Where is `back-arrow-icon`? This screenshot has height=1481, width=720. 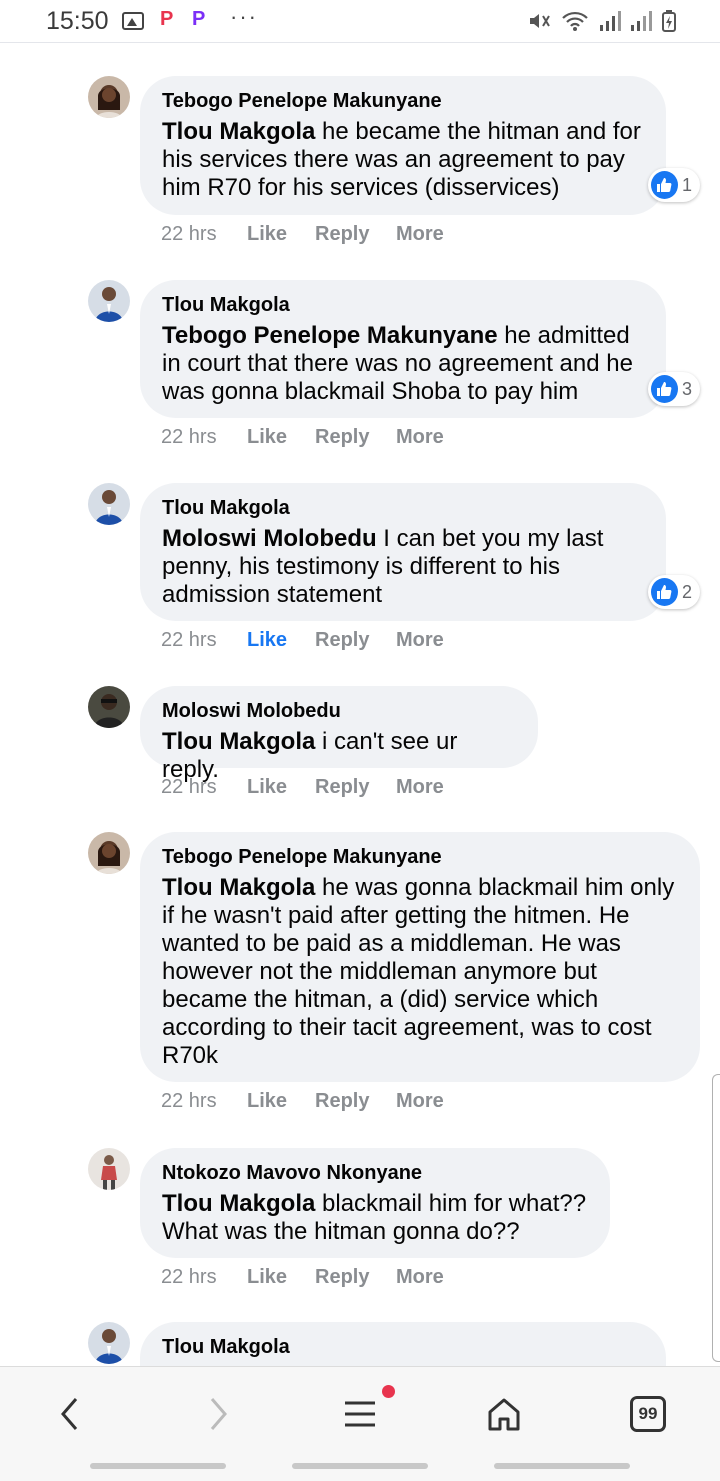 back-arrow-icon is located at coordinates (69, 1414).